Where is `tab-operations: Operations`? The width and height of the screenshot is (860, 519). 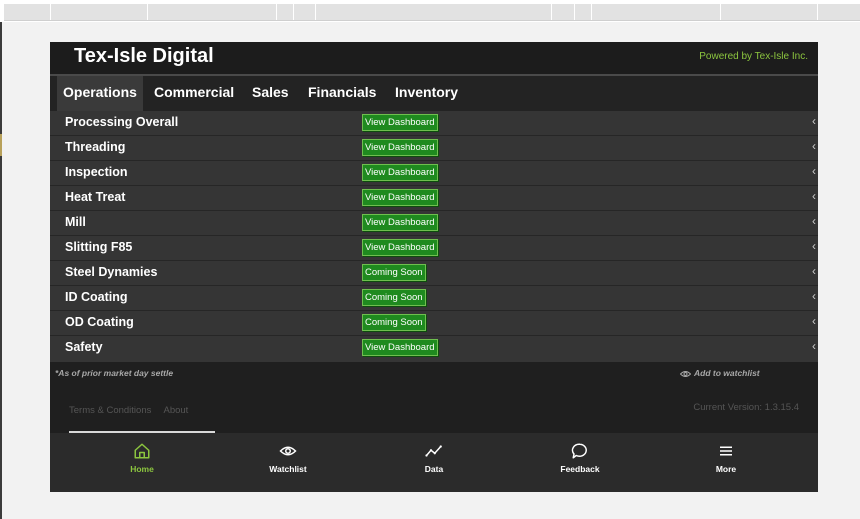 tab-operations: Operations is located at coordinates (100, 93).